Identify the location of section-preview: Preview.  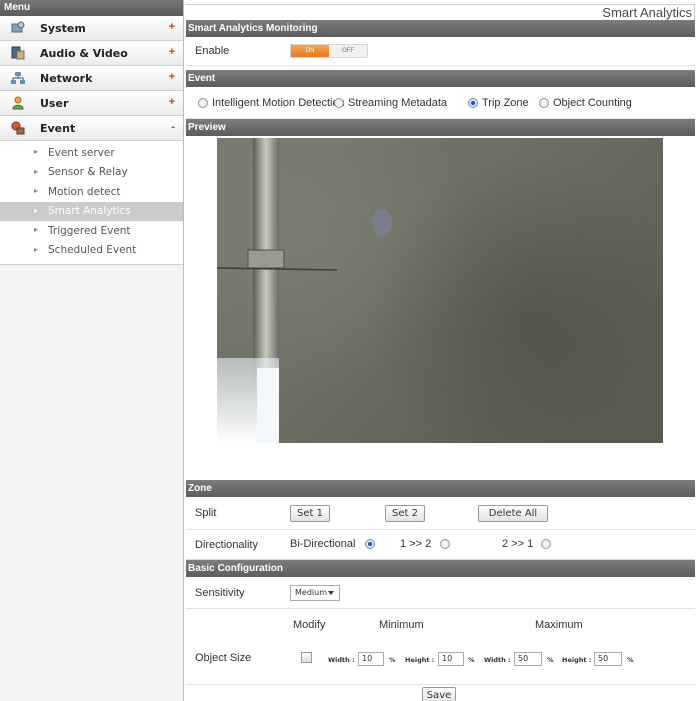
(440, 127).